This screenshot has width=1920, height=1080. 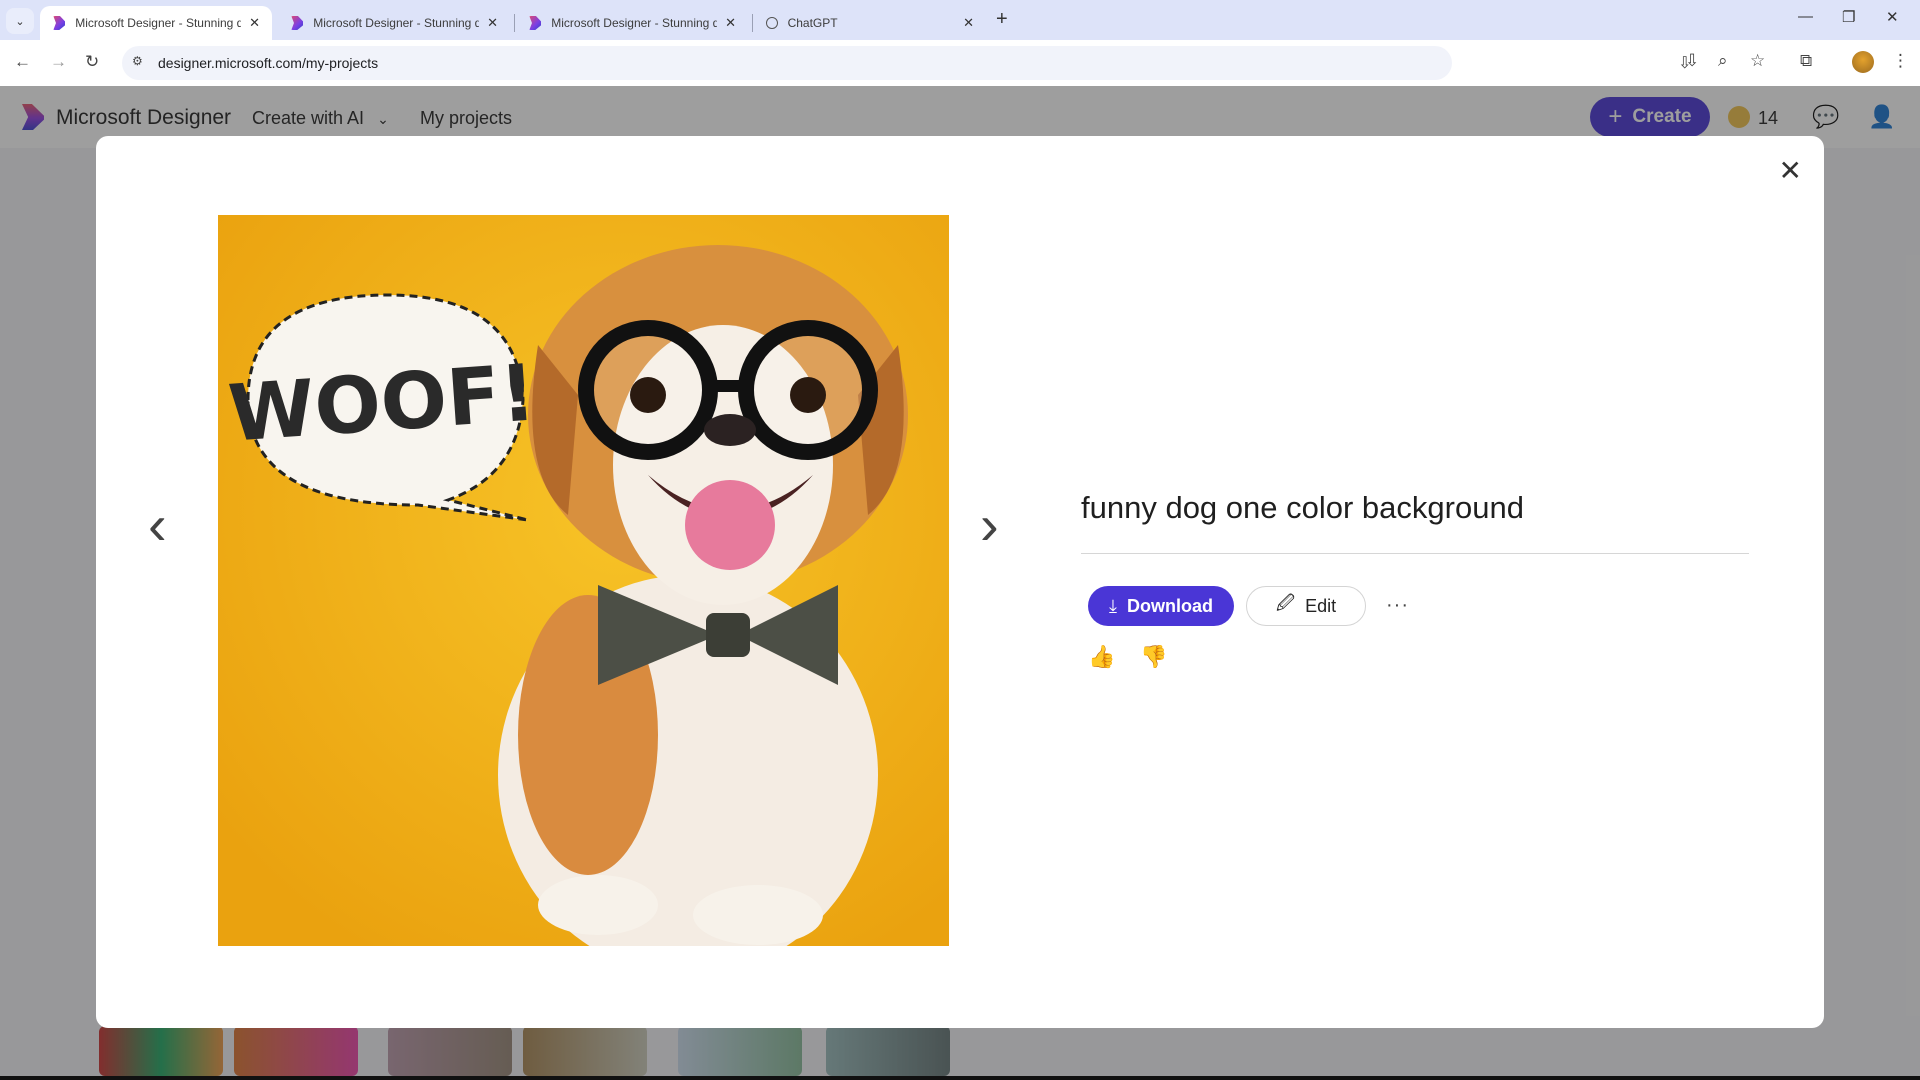 What do you see at coordinates (22, 62) in the screenshot?
I see `back-icon: ←` at bounding box center [22, 62].